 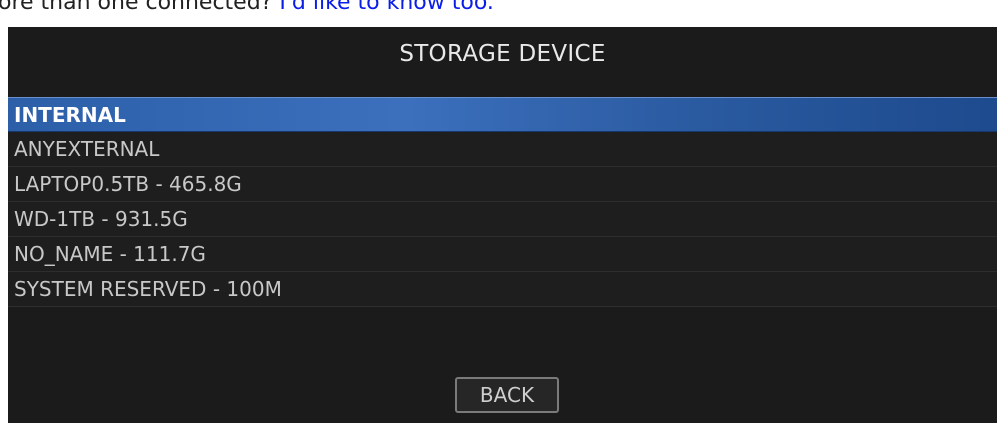 What do you see at coordinates (507, 395) in the screenshot?
I see `back-button: BACK` at bounding box center [507, 395].